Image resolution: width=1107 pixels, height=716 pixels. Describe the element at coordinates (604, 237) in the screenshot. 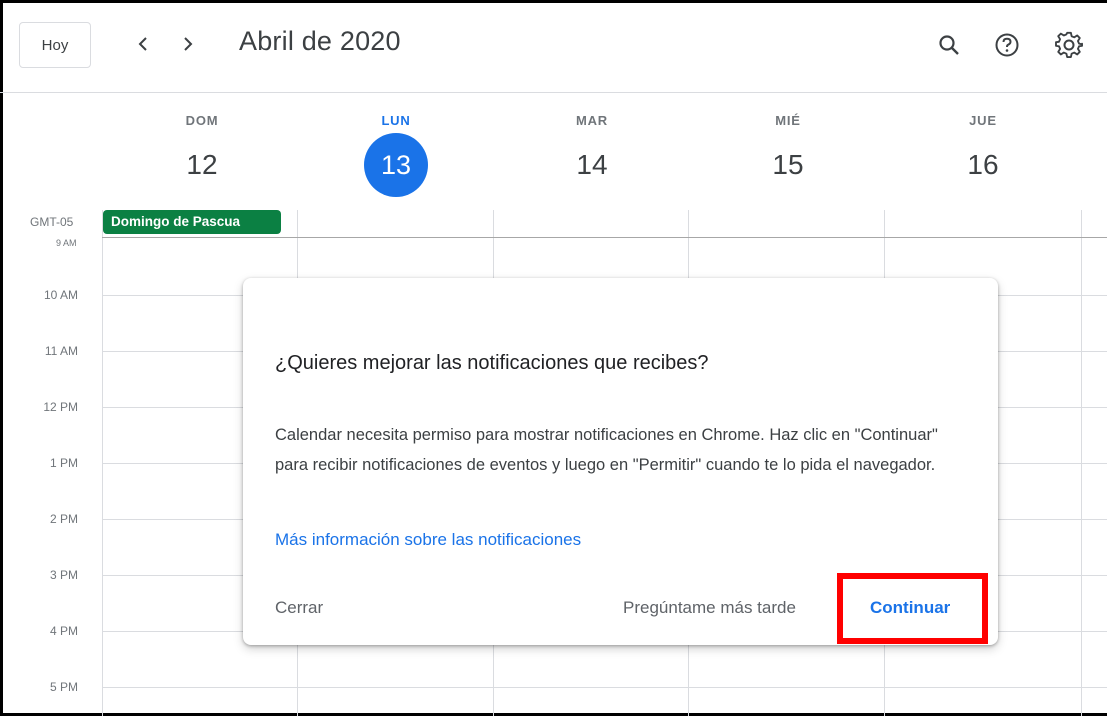

I see `all-day-separator` at that location.